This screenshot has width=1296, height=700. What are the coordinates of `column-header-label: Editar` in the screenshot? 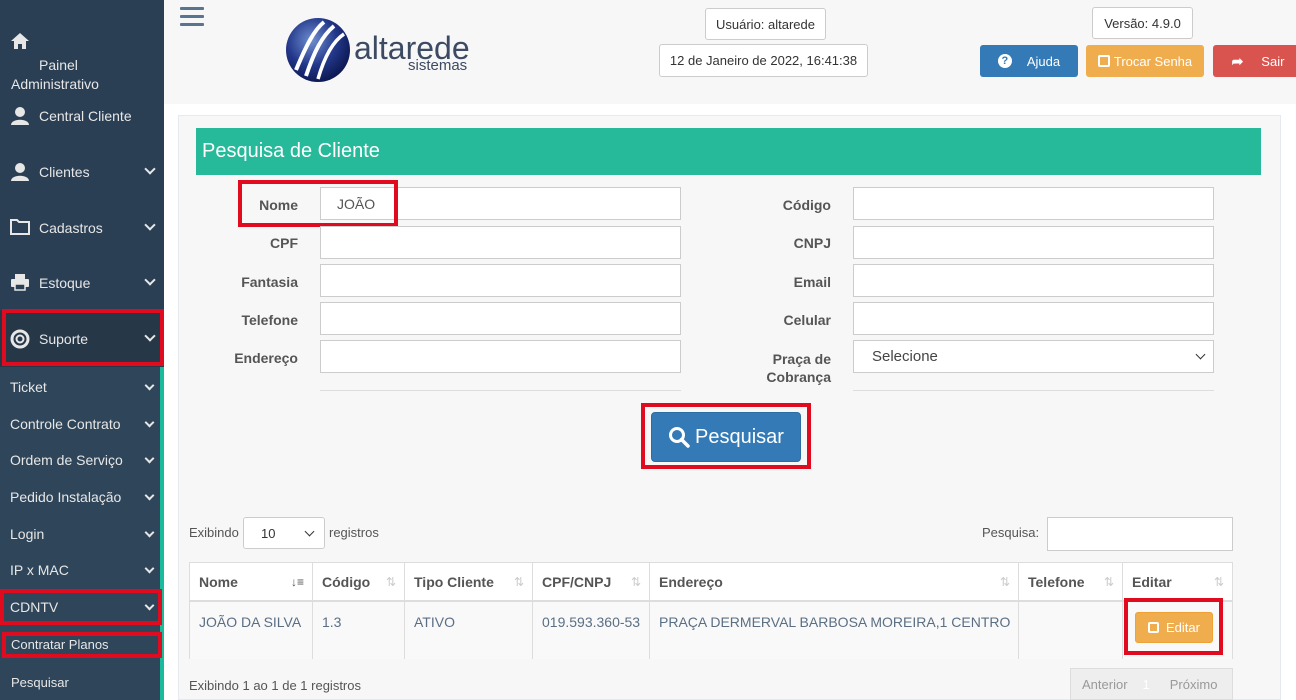 It's located at (1152, 581).